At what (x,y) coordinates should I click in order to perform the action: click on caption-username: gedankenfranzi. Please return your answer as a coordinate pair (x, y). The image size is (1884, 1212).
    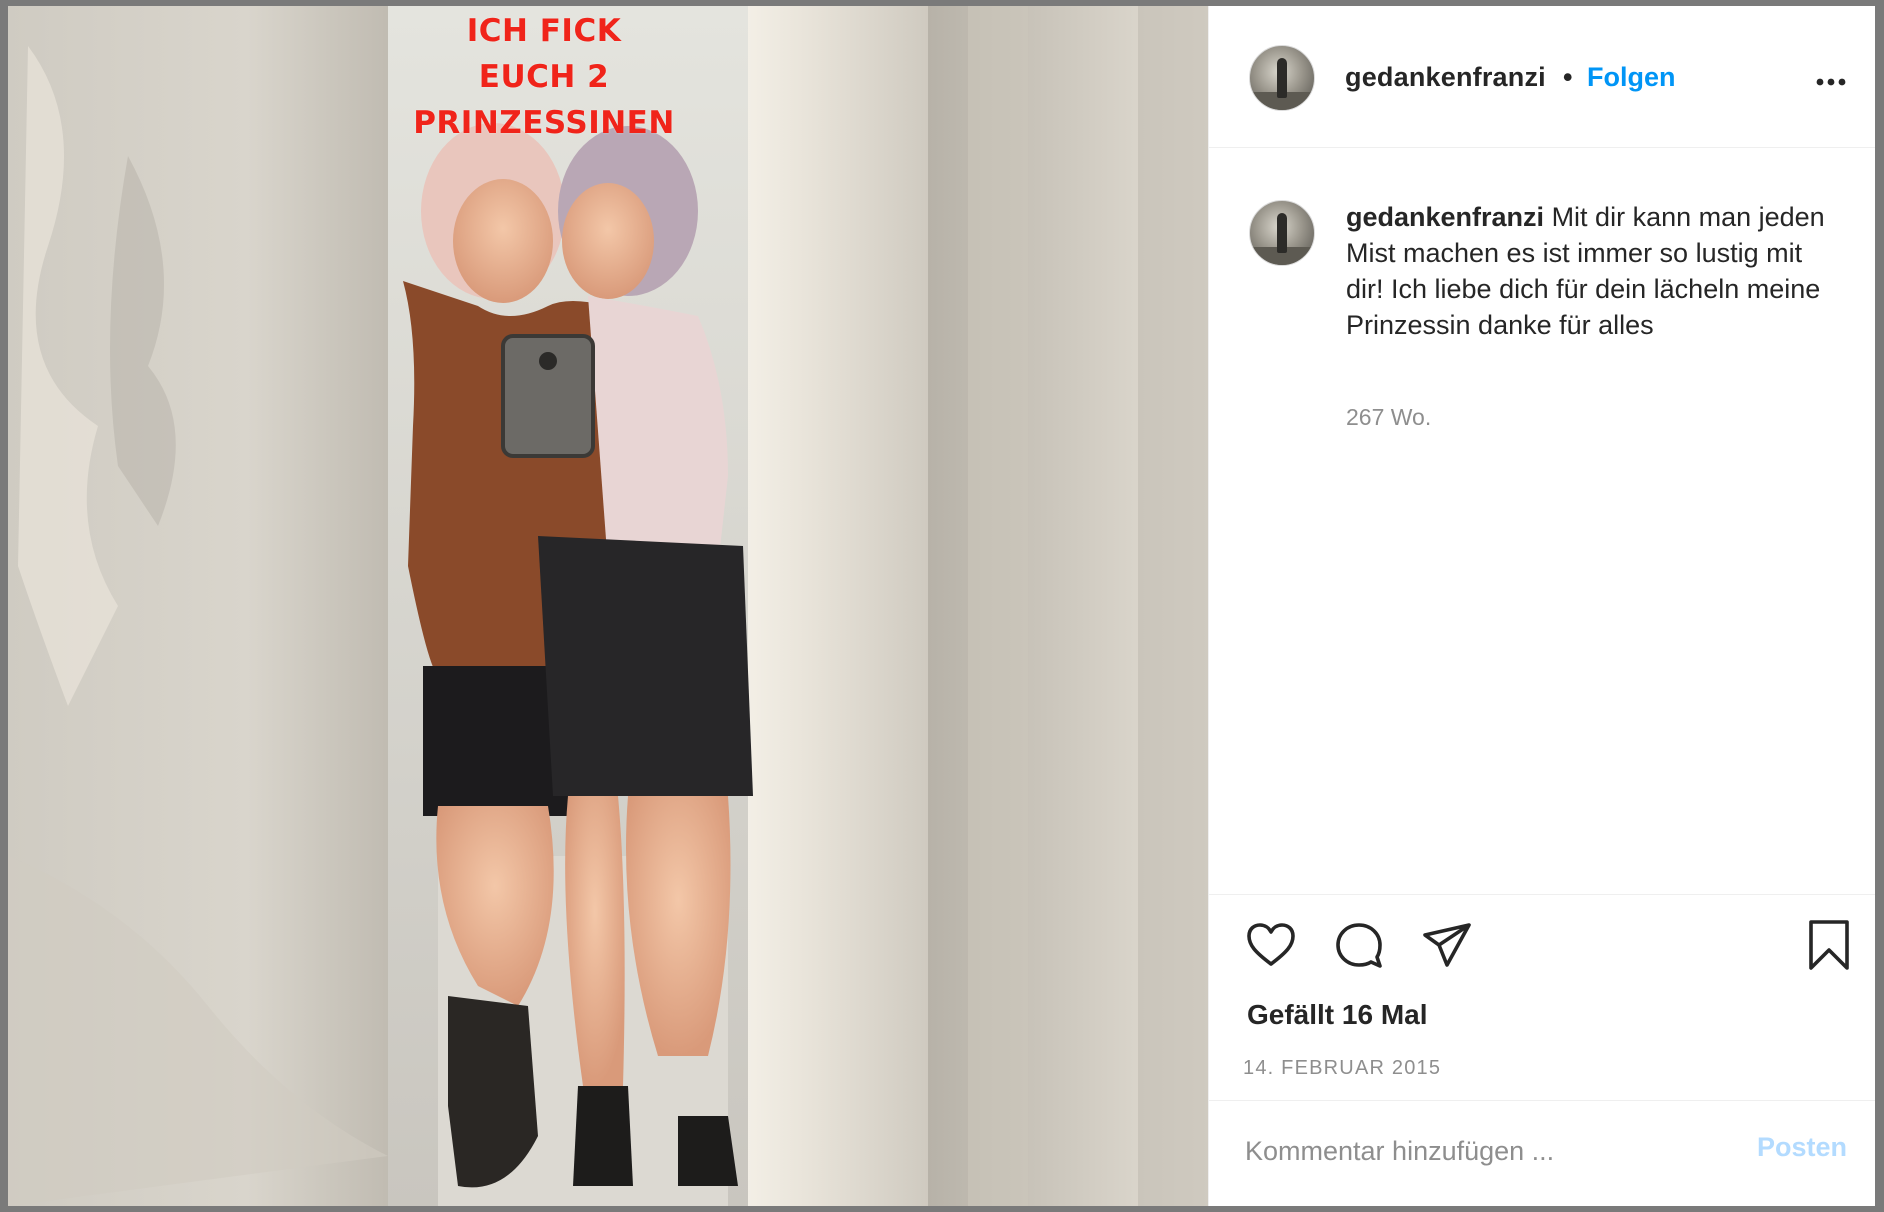
    Looking at the image, I should click on (1445, 217).